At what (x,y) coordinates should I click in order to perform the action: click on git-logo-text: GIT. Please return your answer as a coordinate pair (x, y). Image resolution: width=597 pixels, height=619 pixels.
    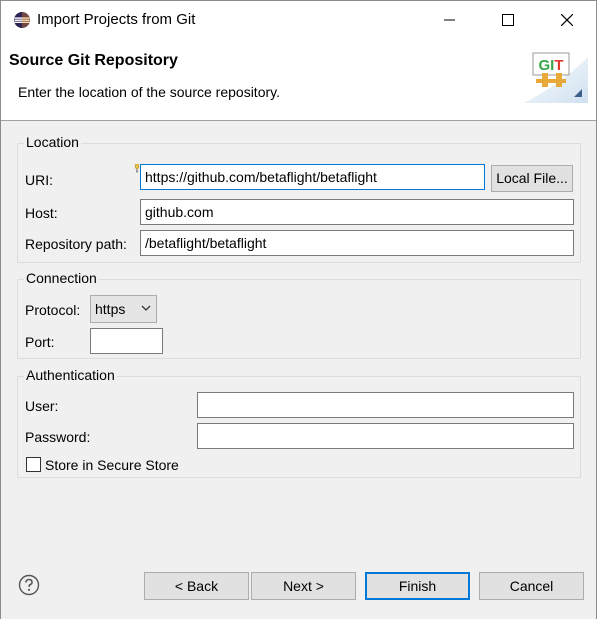
    Looking at the image, I should click on (550, 65).